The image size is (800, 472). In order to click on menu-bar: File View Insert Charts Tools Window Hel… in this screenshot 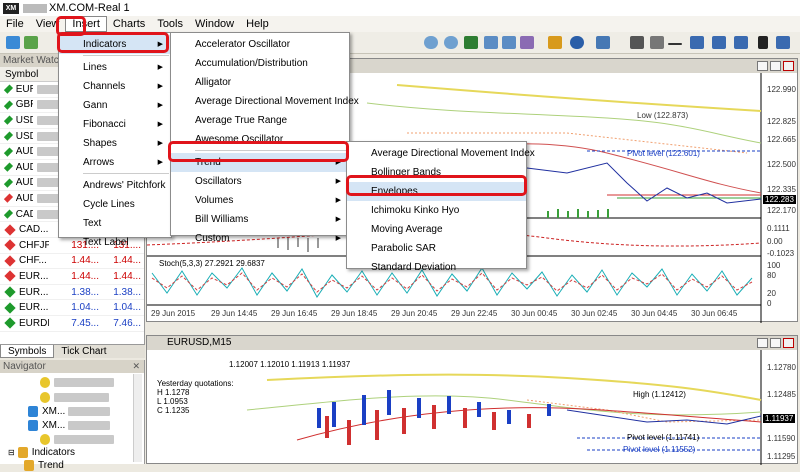, I will do `click(400, 24)`.